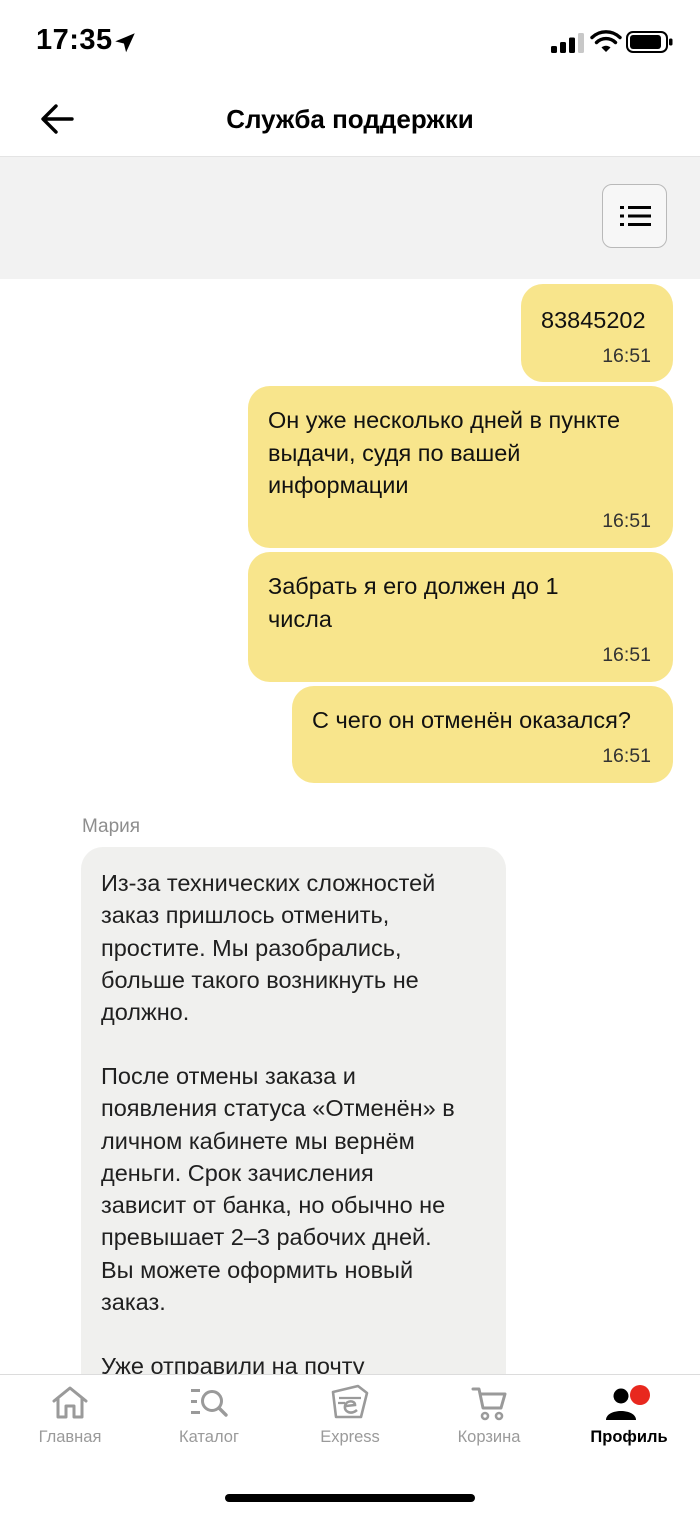 The height and width of the screenshot is (1516, 700). I want to click on notification-dot, so click(640, 1395).